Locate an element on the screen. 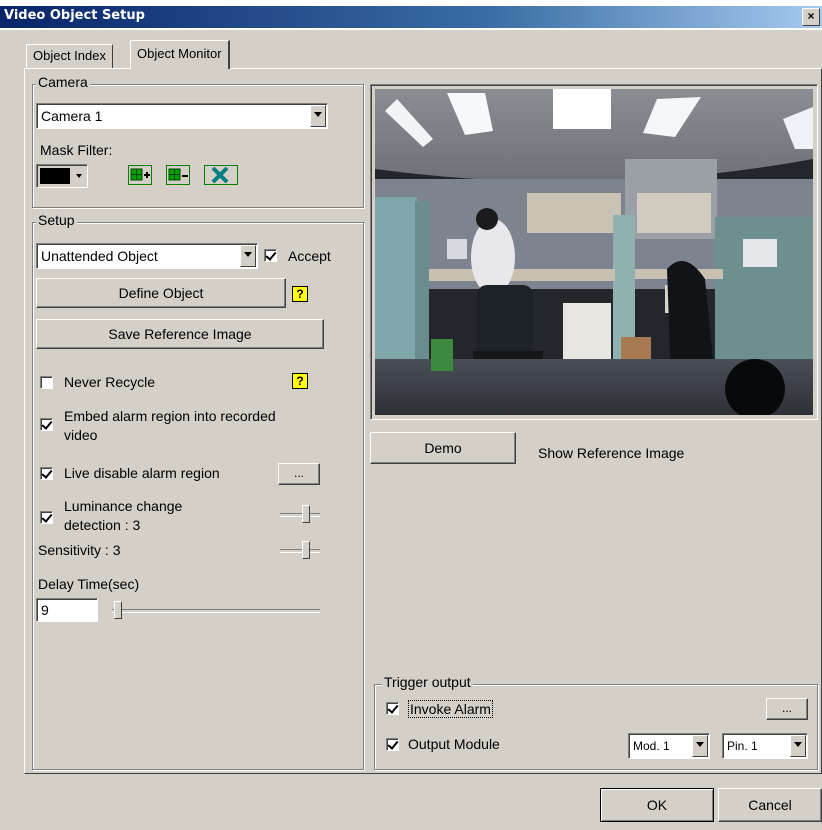  clear-mask-icon is located at coordinates (221, 175).